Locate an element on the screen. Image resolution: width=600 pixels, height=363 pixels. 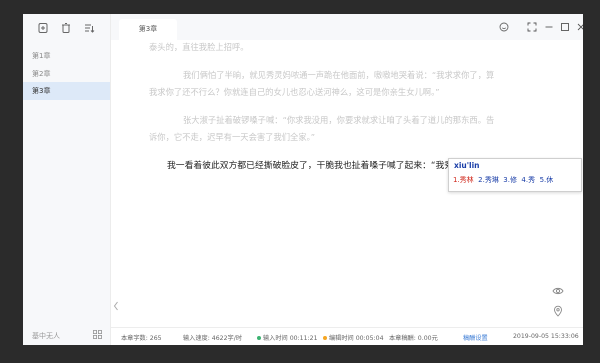
tab-chapter-3: 第3章 is located at coordinates (148, 29).